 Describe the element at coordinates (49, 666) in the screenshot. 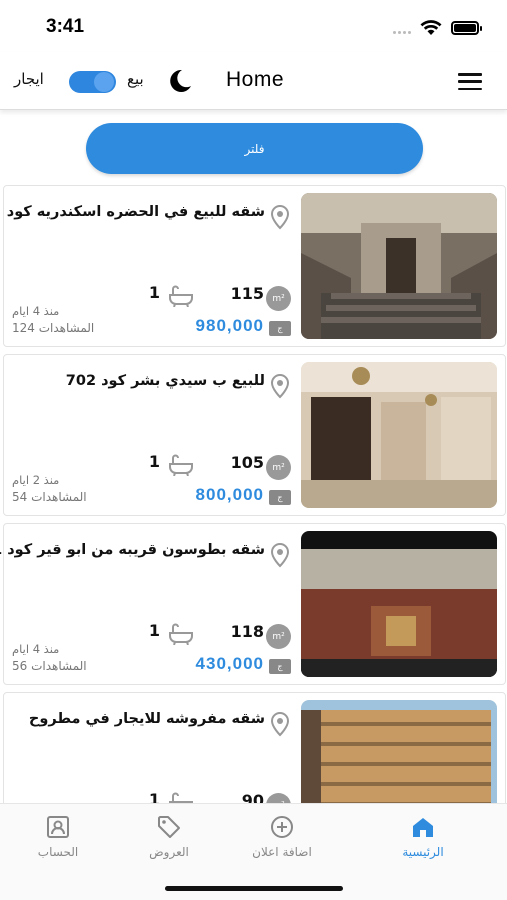

I see `listing-views: المشاهدات 56` at that location.